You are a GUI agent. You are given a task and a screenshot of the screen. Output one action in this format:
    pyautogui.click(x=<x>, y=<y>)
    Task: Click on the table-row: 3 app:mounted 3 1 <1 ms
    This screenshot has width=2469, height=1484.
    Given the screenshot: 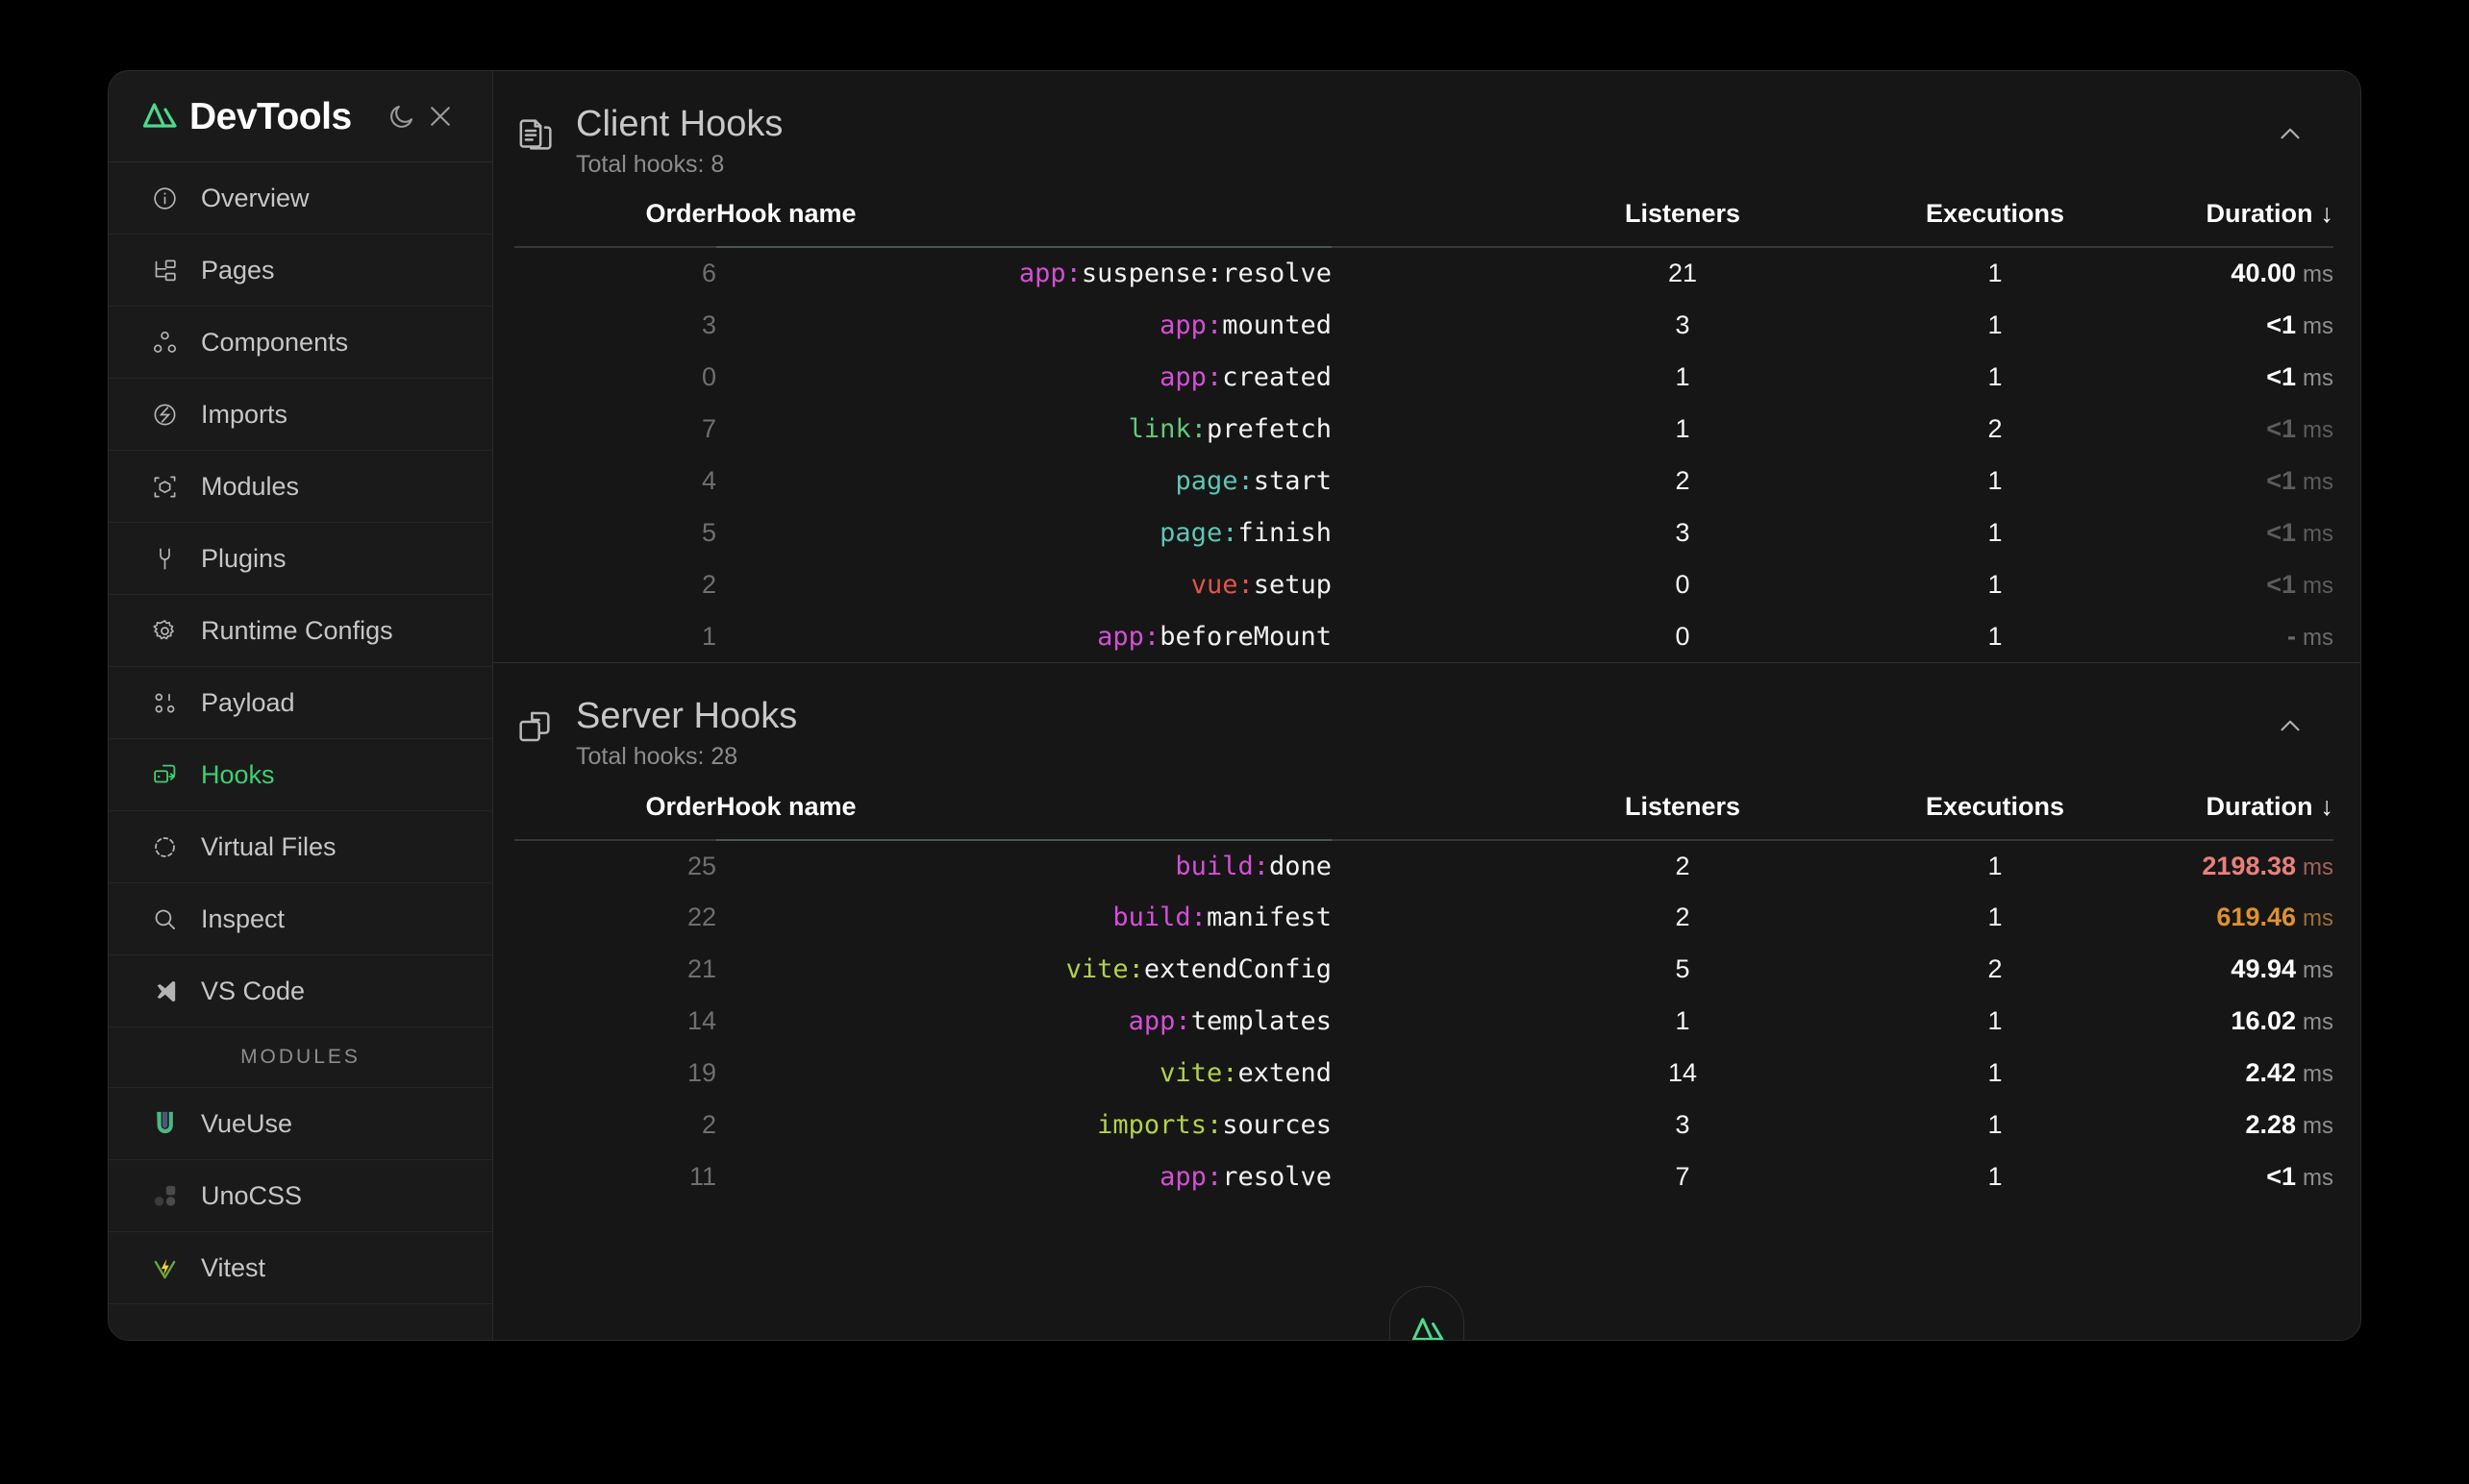 What is the action you would take?
    pyautogui.click(x=1423, y=325)
    